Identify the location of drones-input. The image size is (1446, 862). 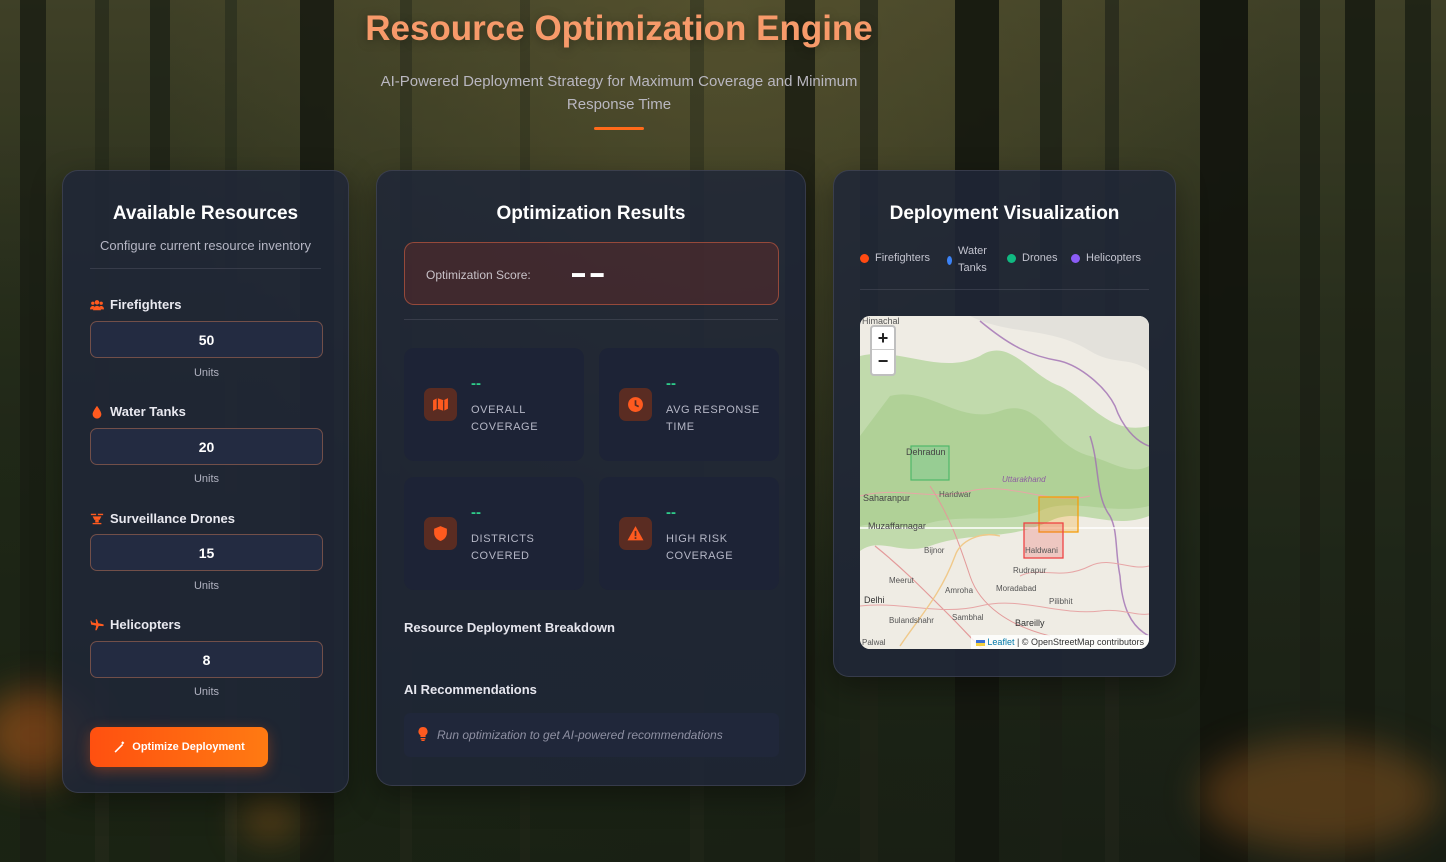
(206, 552).